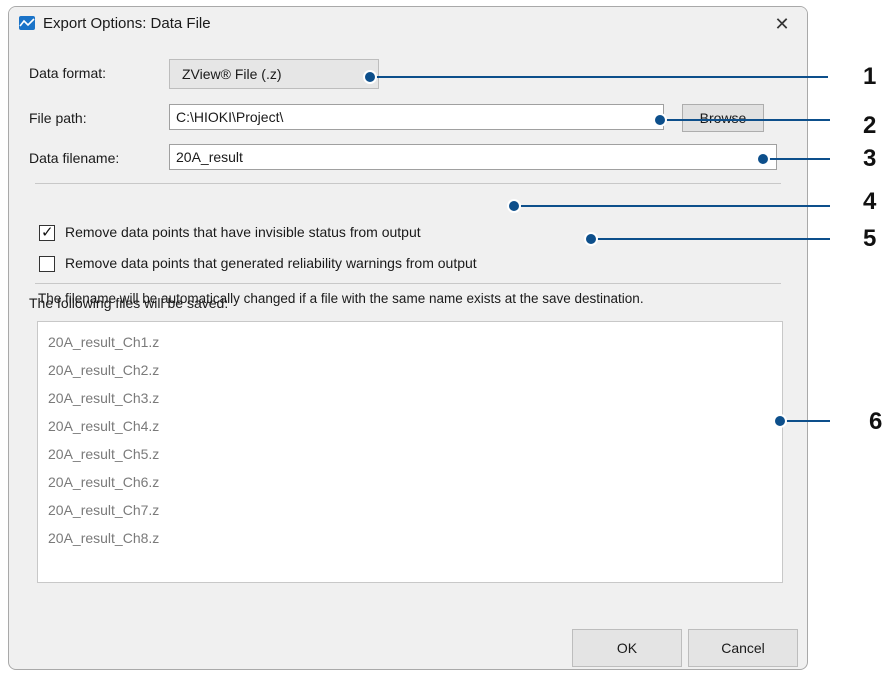 This screenshot has height=677, width=883. What do you see at coordinates (870, 158) in the screenshot?
I see `callout-number: 3` at bounding box center [870, 158].